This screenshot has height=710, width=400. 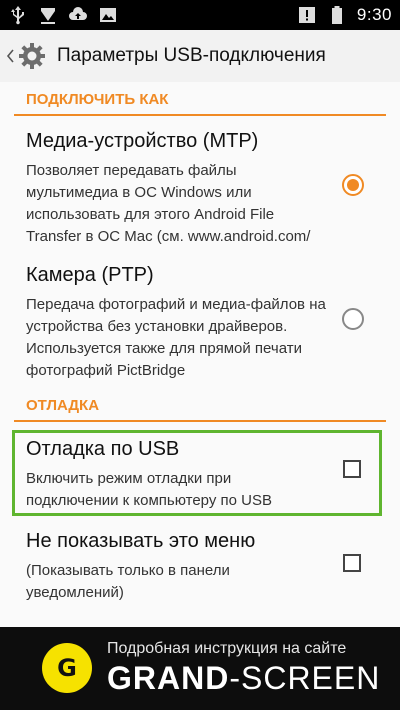 I want to click on section-header-label: ОТЛАДКА, so click(x=63, y=405).